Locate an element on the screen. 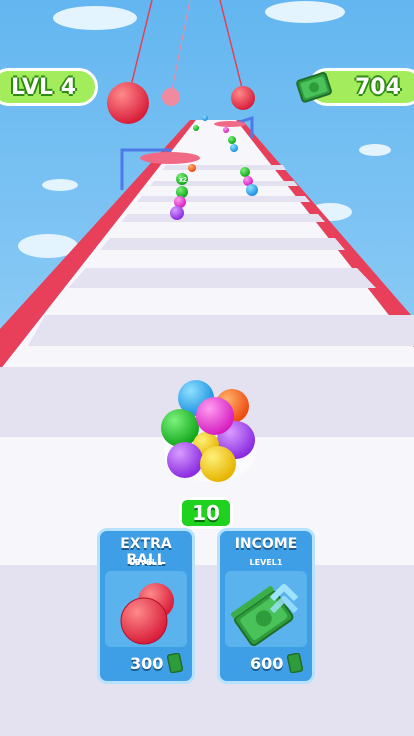 Image resolution: width=414 pixels, height=736 pixels. multiplier-label: x2 is located at coordinates (183, 180).